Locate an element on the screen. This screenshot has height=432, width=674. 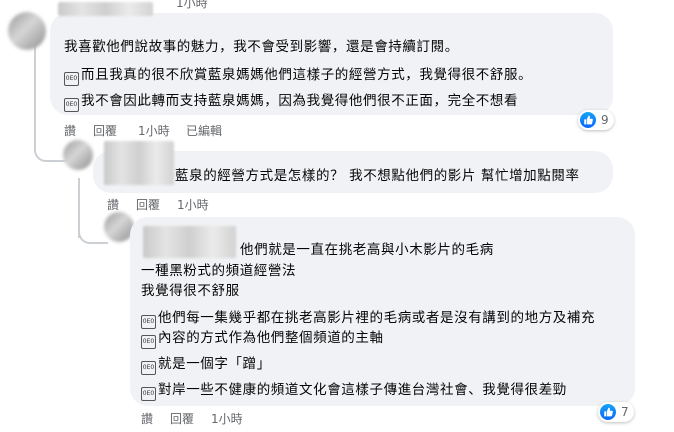
edited-label: 已編輯 is located at coordinates (204, 131).